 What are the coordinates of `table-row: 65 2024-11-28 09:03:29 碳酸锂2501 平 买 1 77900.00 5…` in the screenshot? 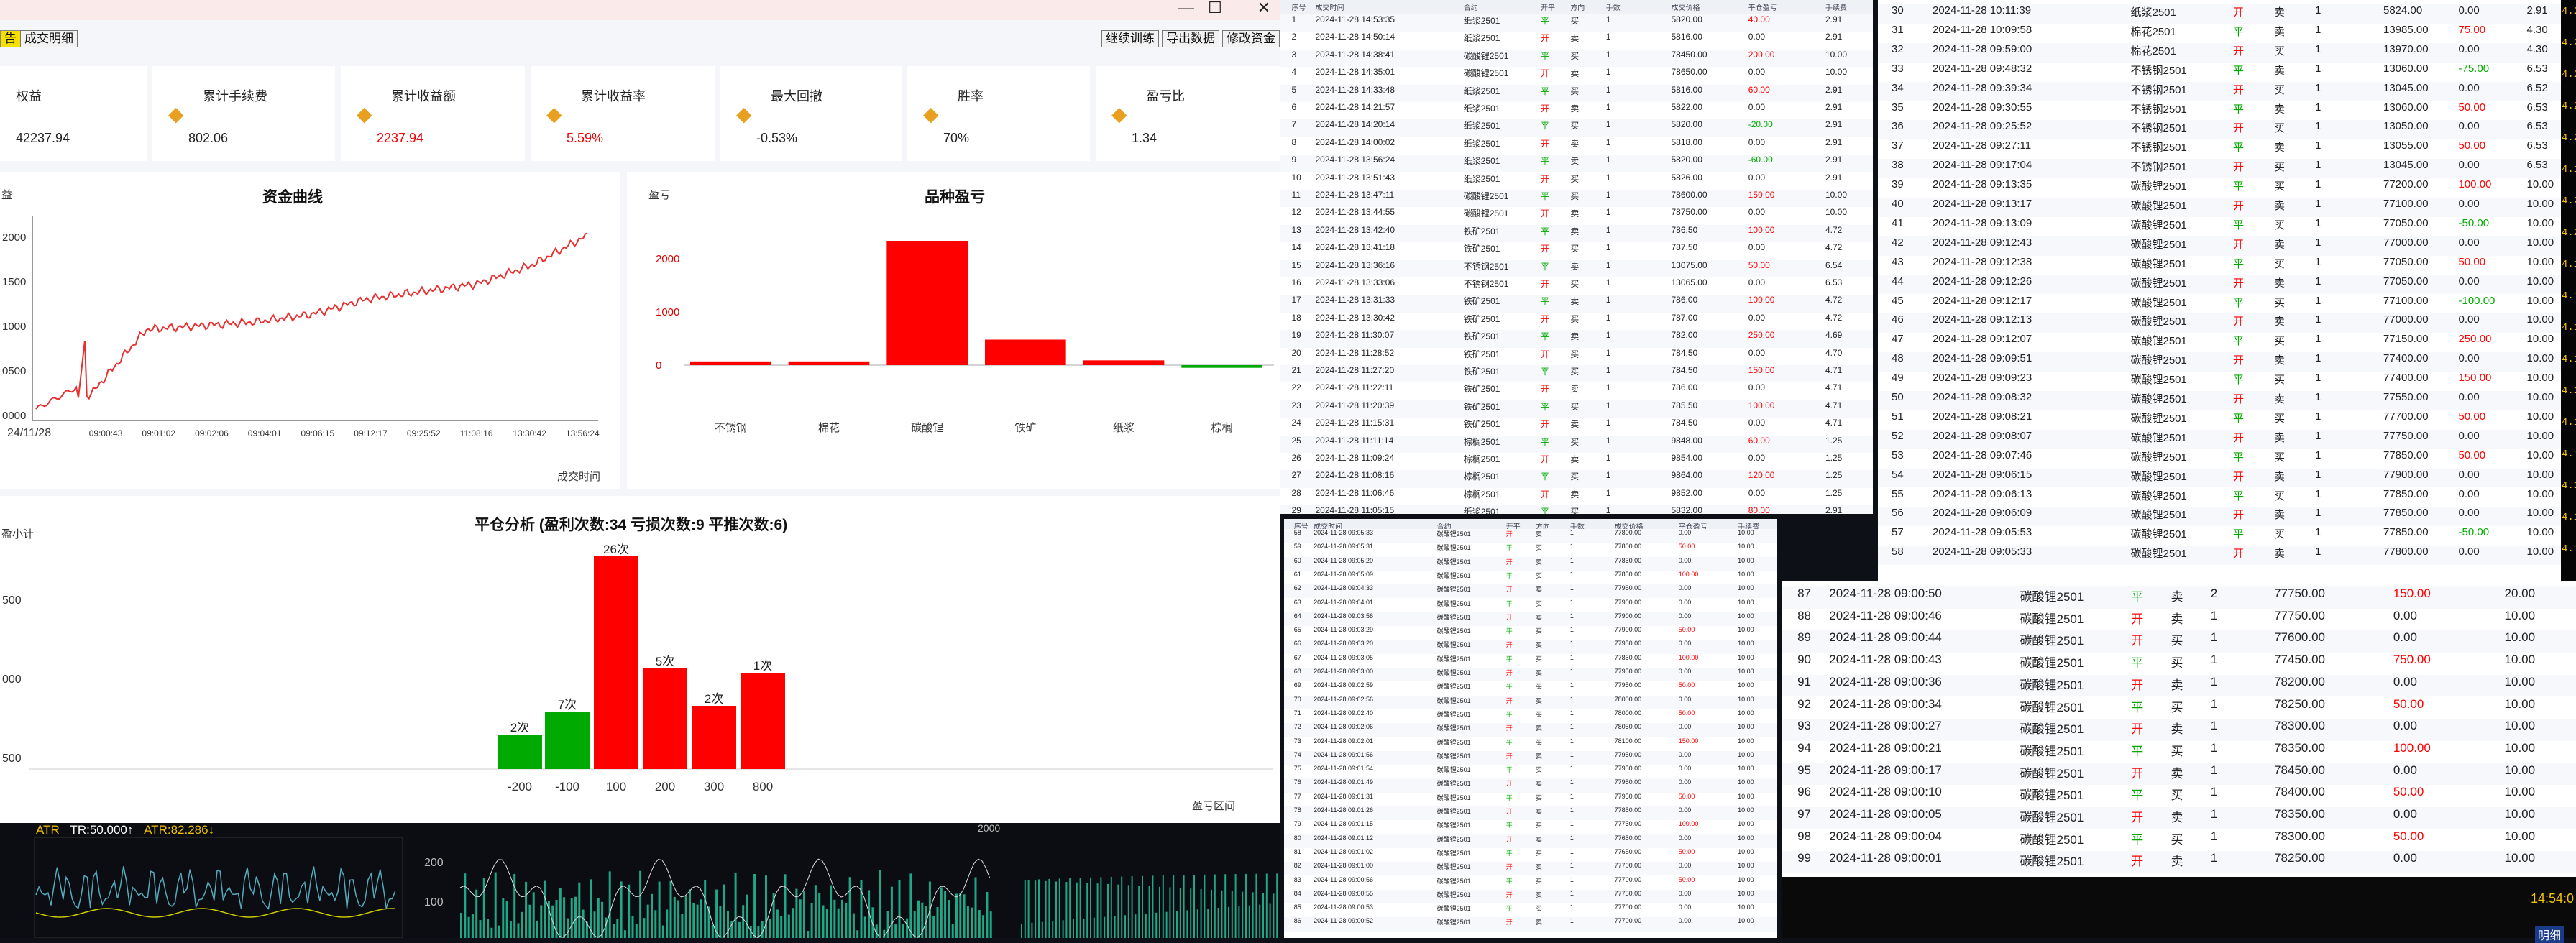 It's located at (1530, 633).